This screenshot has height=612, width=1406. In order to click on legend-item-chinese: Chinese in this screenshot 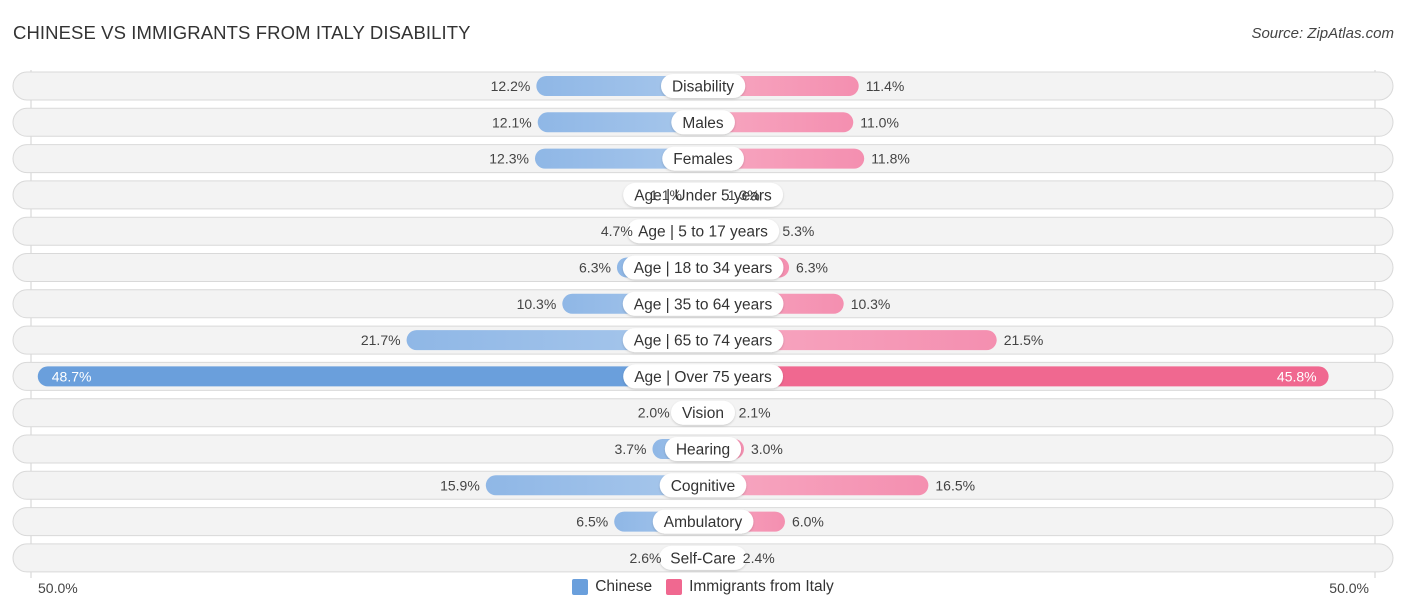, I will do `click(612, 587)`.